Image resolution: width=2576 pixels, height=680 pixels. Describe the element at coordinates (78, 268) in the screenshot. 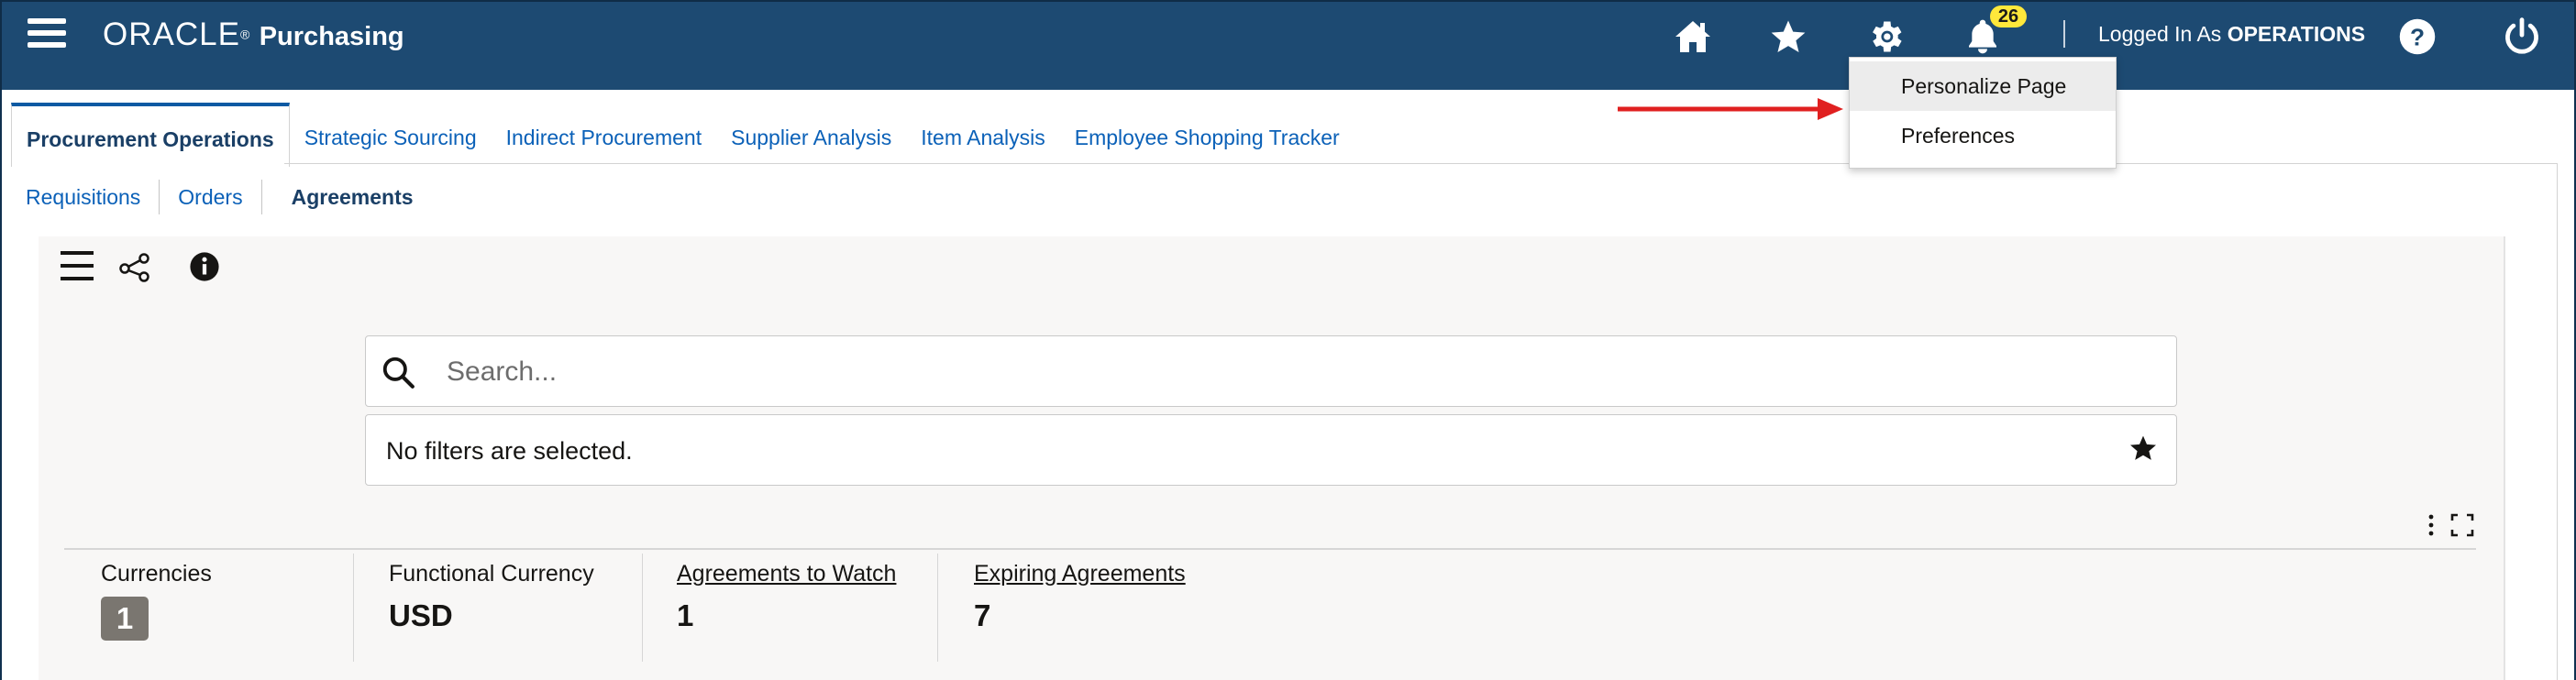

I see `list-menu-icon` at that location.